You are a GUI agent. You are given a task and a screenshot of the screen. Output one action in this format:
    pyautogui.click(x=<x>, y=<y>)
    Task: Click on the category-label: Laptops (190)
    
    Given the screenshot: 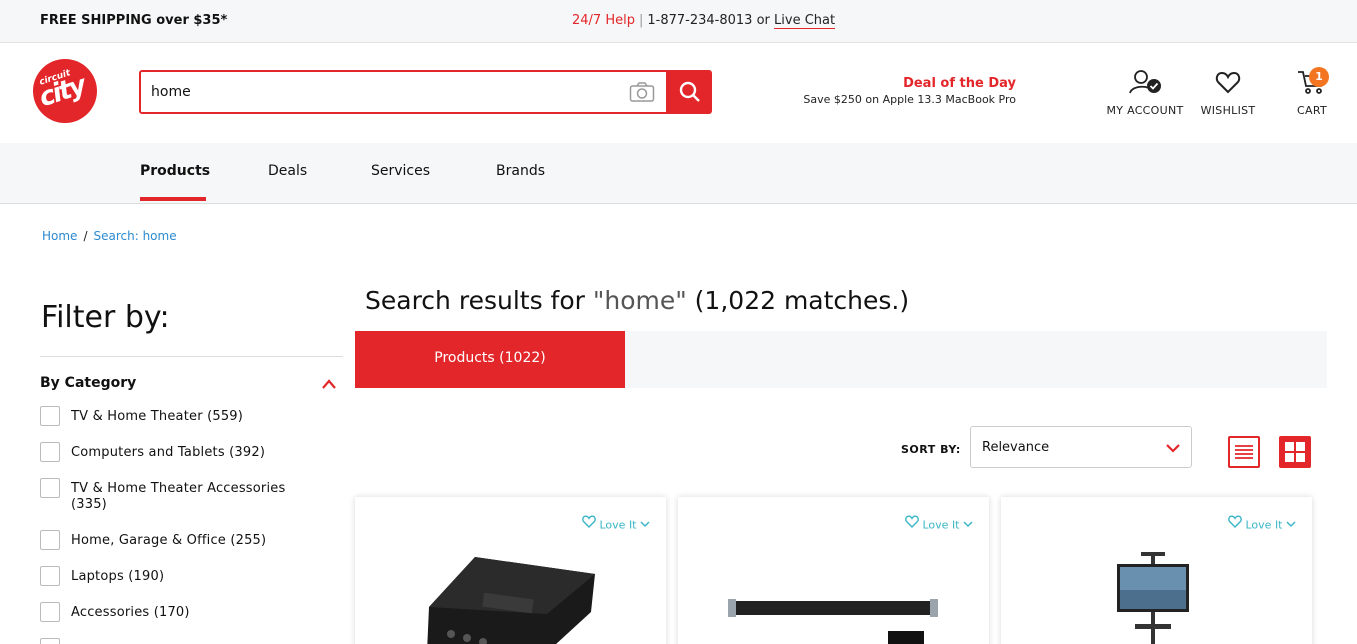 What is the action you would take?
    pyautogui.click(x=201, y=577)
    